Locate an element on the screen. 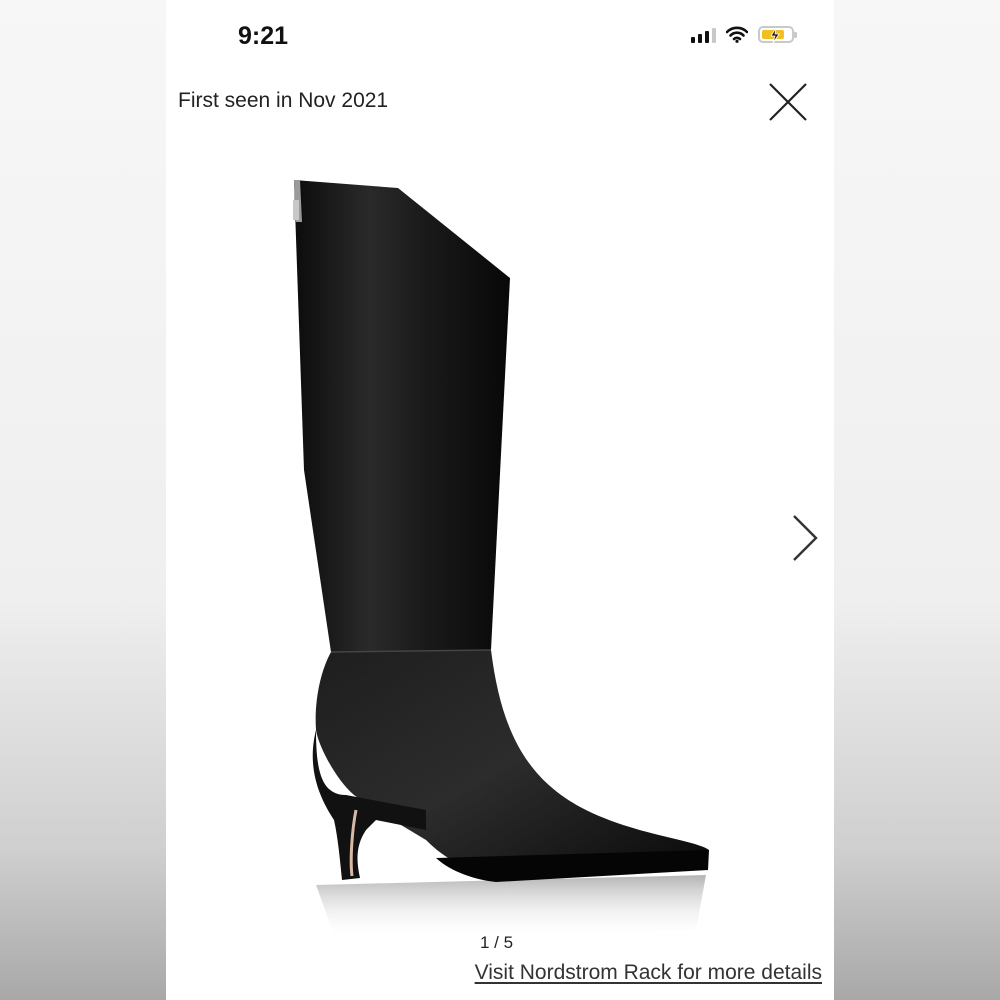 The height and width of the screenshot is (1000, 1000). image-pager: 1 / 5 is located at coordinates (497, 942).